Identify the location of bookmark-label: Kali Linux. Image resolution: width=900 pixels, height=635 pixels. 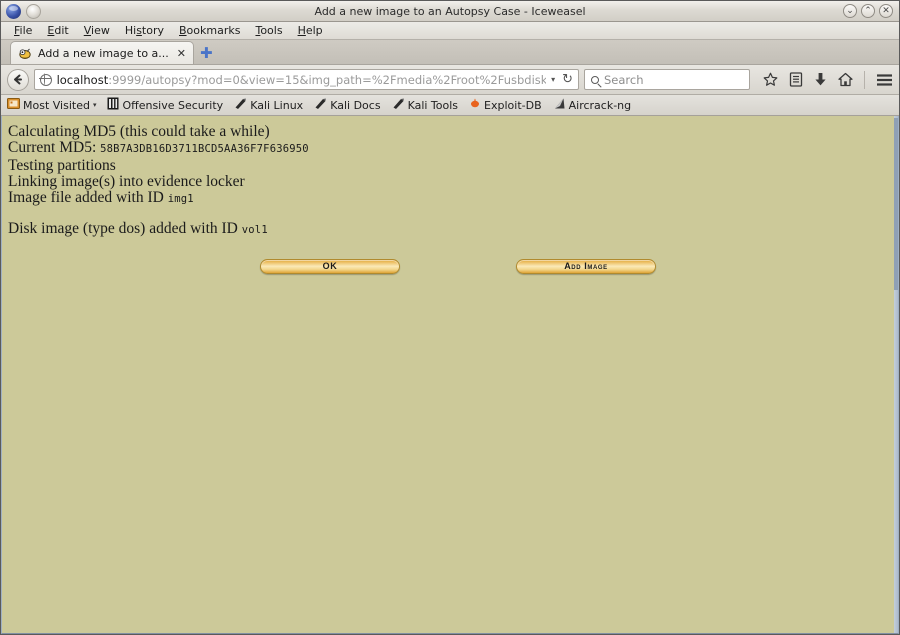
(277, 105).